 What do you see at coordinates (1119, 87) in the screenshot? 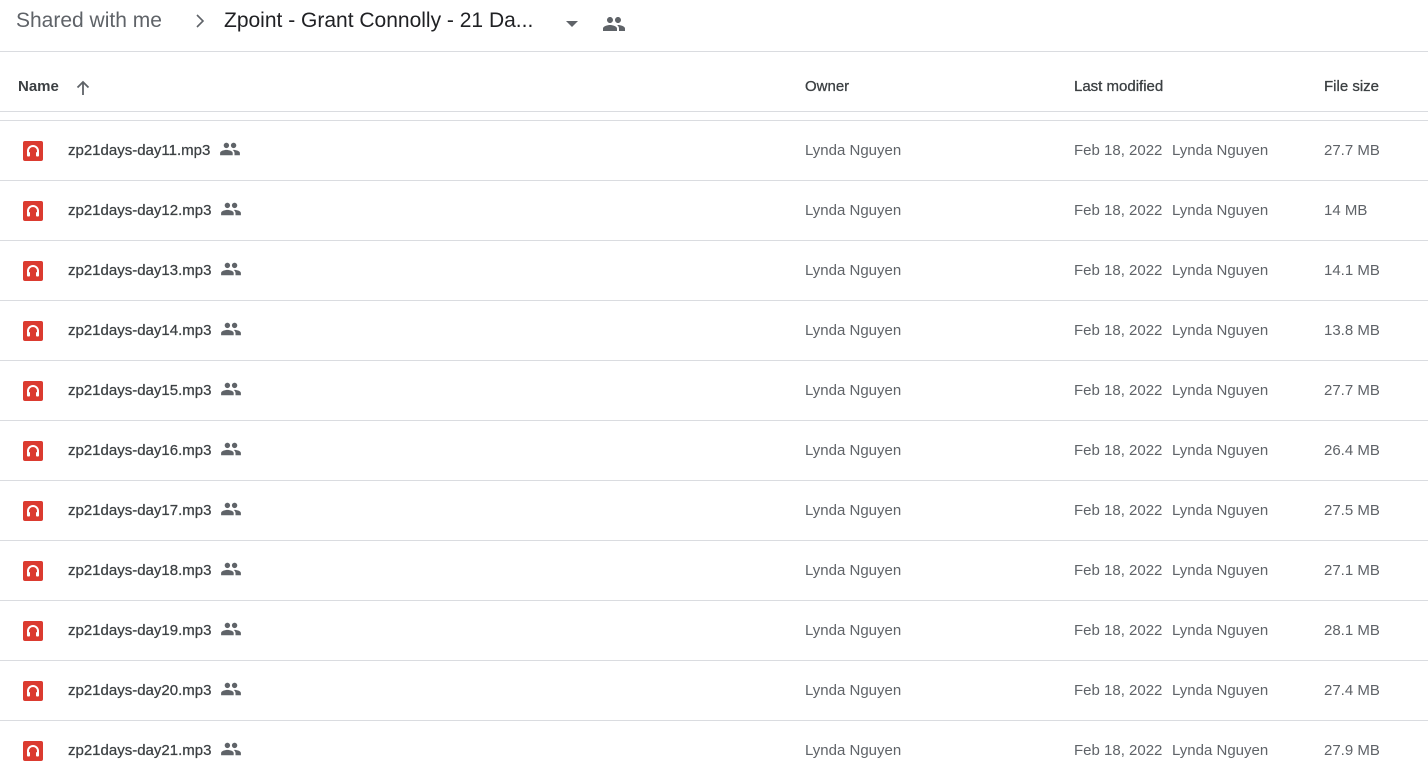
I see `column-header-last-modified: Last modified` at bounding box center [1119, 87].